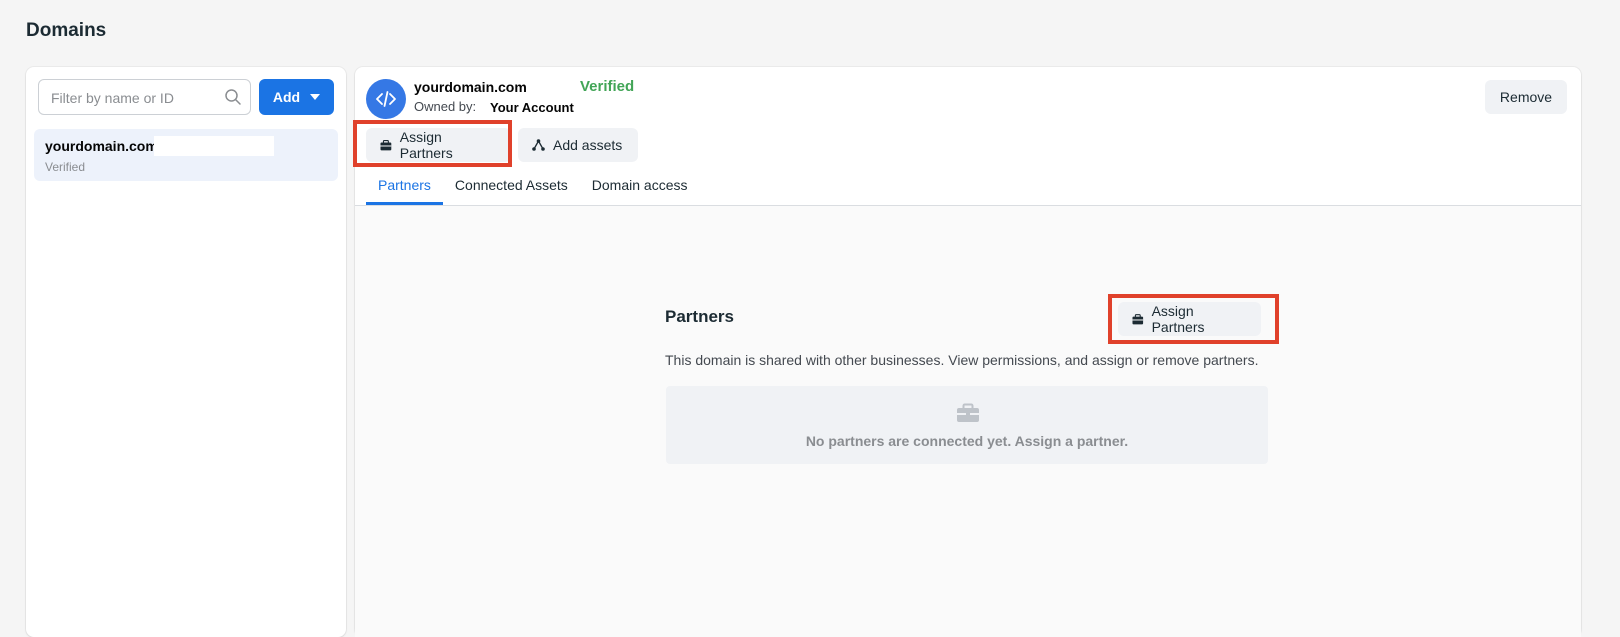 This screenshot has height=637, width=1620. Describe the element at coordinates (315, 97) in the screenshot. I see `caret-down-icon` at that location.